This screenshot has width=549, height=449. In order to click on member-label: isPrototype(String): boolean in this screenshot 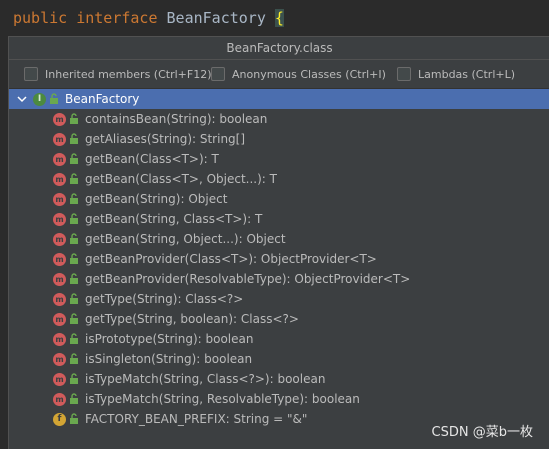, I will do `click(169, 339)`.